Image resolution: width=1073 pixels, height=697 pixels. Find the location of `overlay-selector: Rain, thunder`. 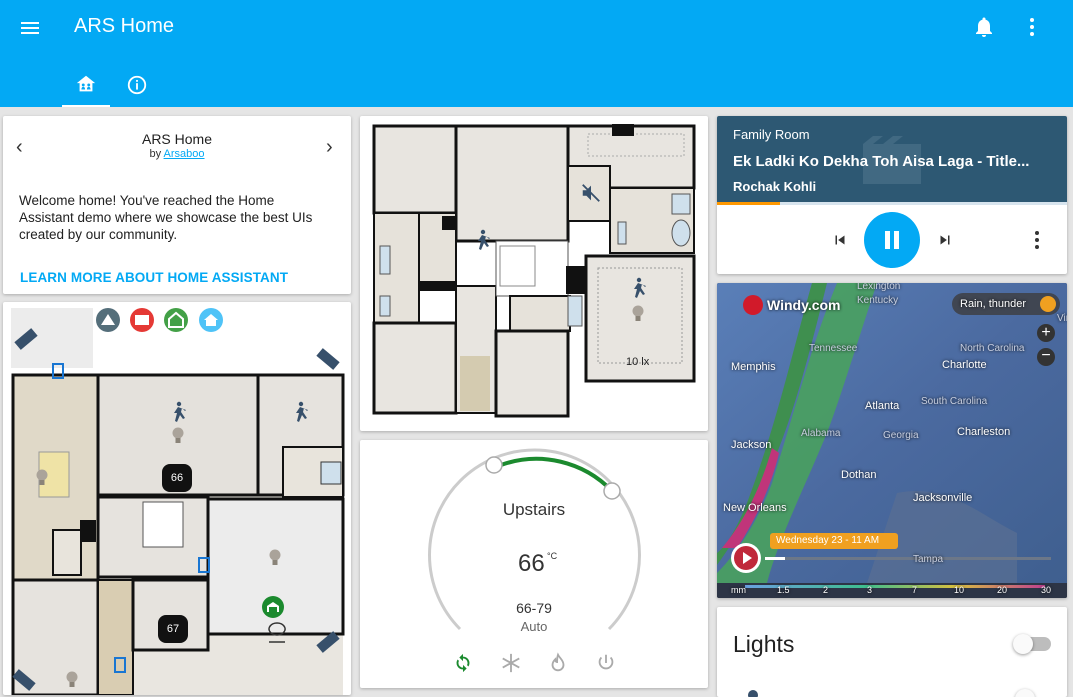

overlay-selector: Rain, thunder is located at coordinates (1006, 304).